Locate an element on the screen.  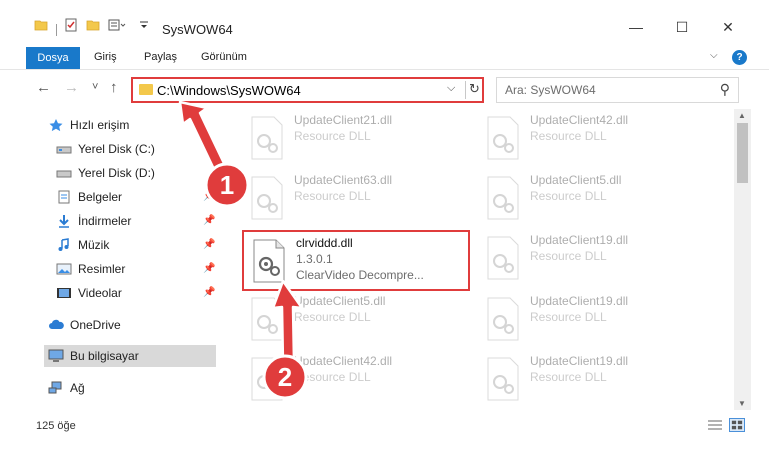
sidebar-item-this-pc: Bu bilgisayar is located at coordinates (130, 356).